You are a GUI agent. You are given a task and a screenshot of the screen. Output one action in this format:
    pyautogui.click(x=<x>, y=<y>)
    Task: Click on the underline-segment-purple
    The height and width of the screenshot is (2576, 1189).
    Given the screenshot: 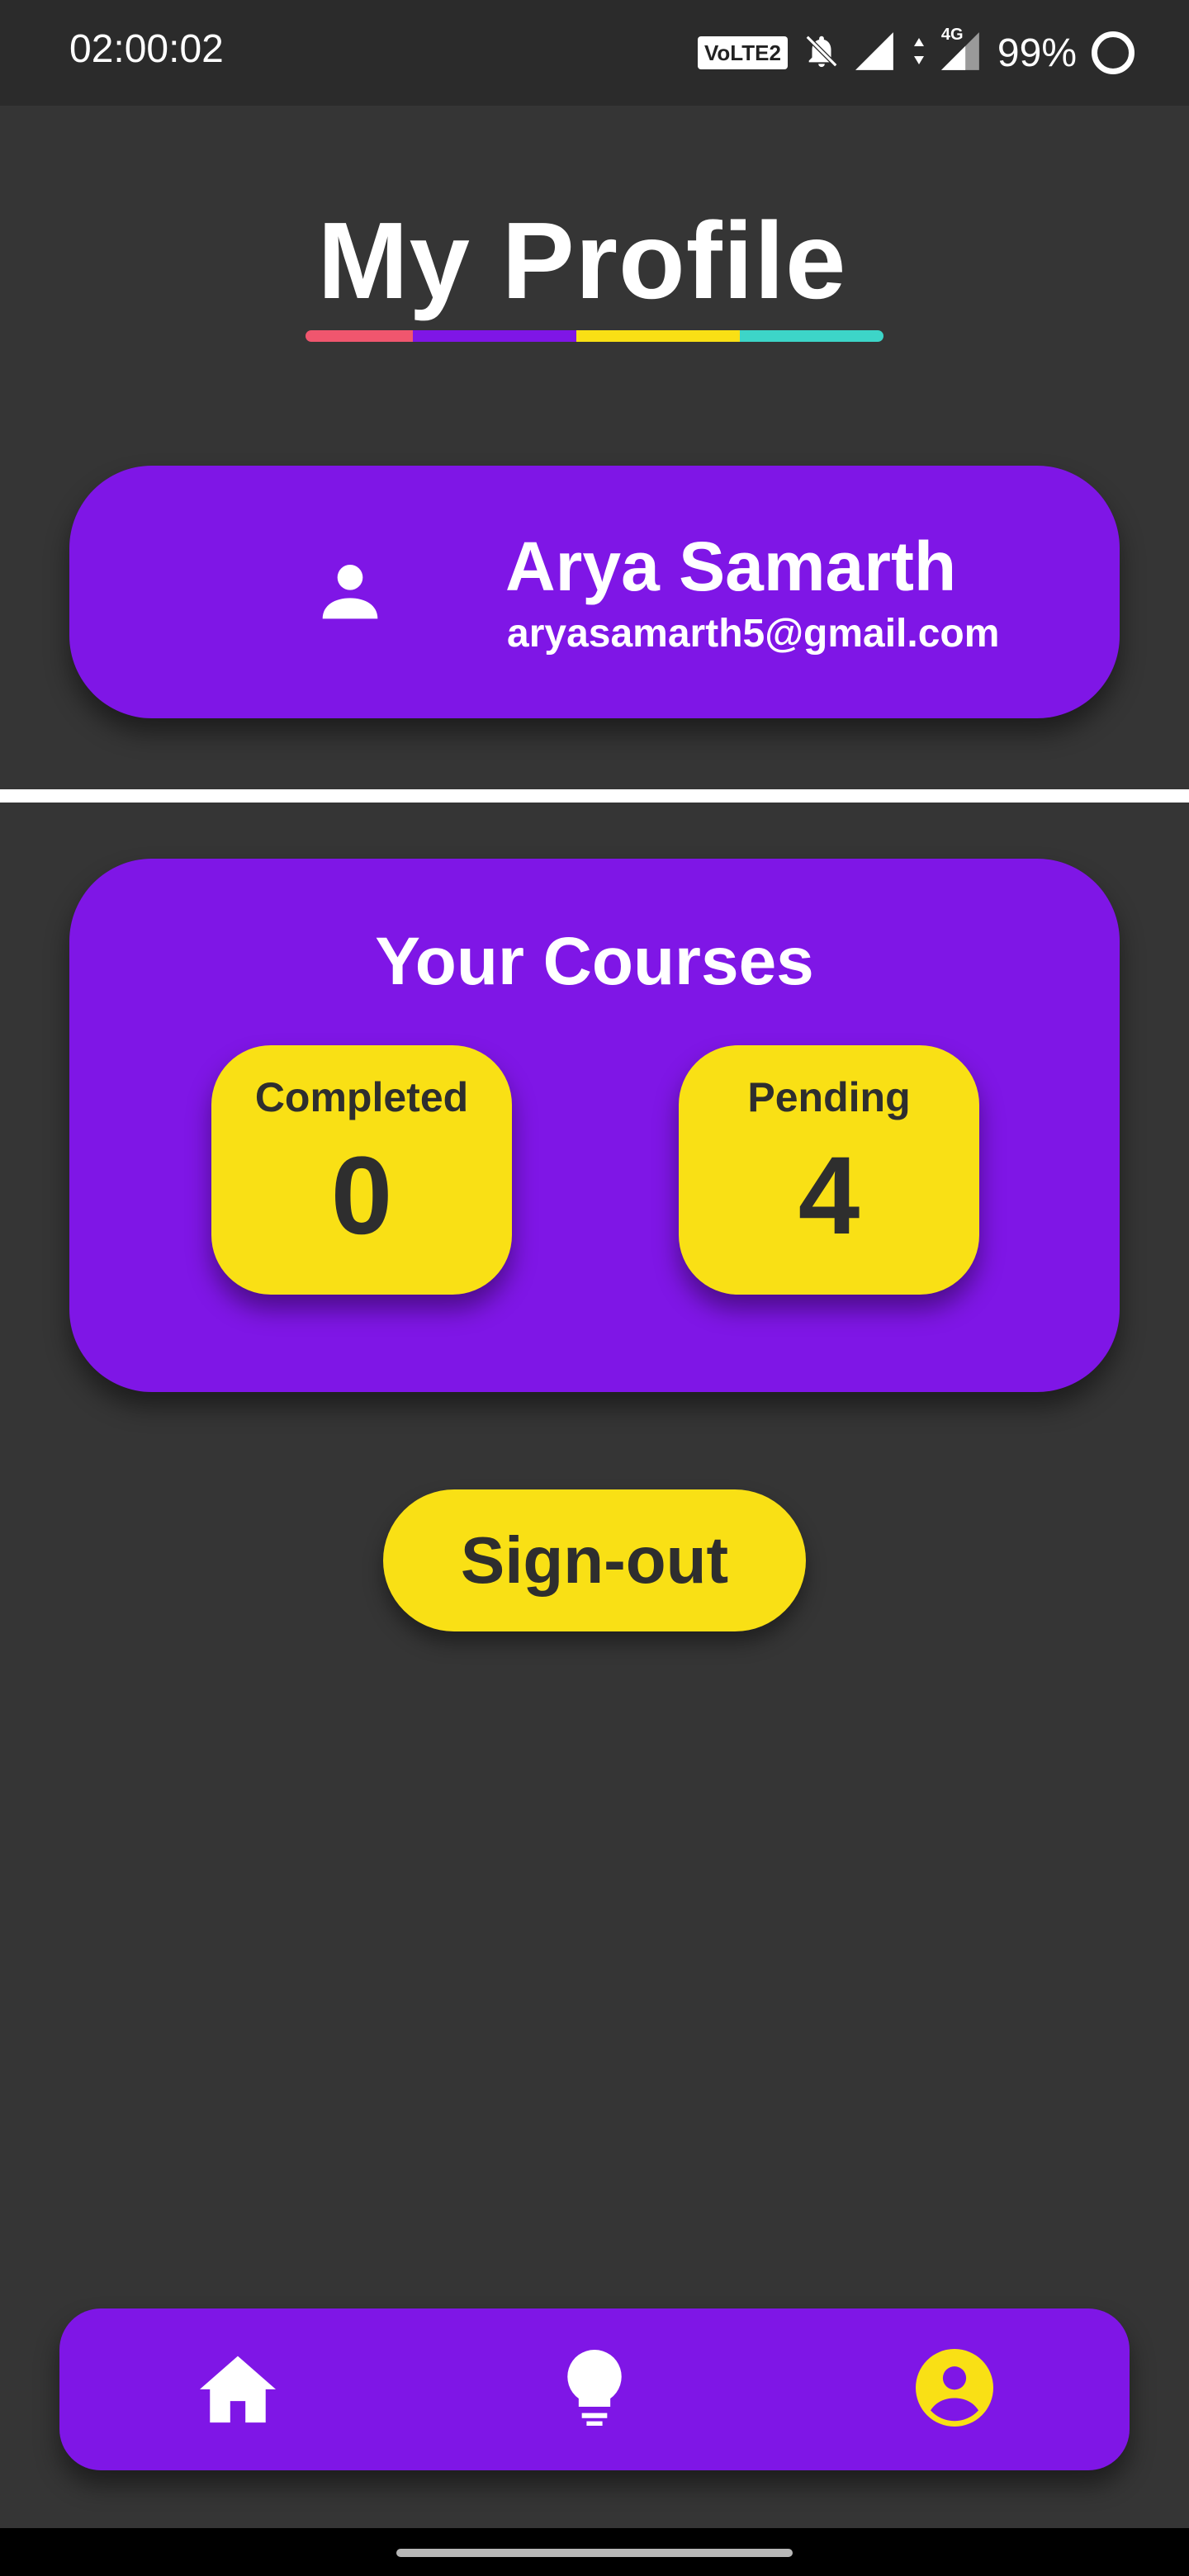 What is the action you would take?
    pyautogui.click(x=494, y=336)
    